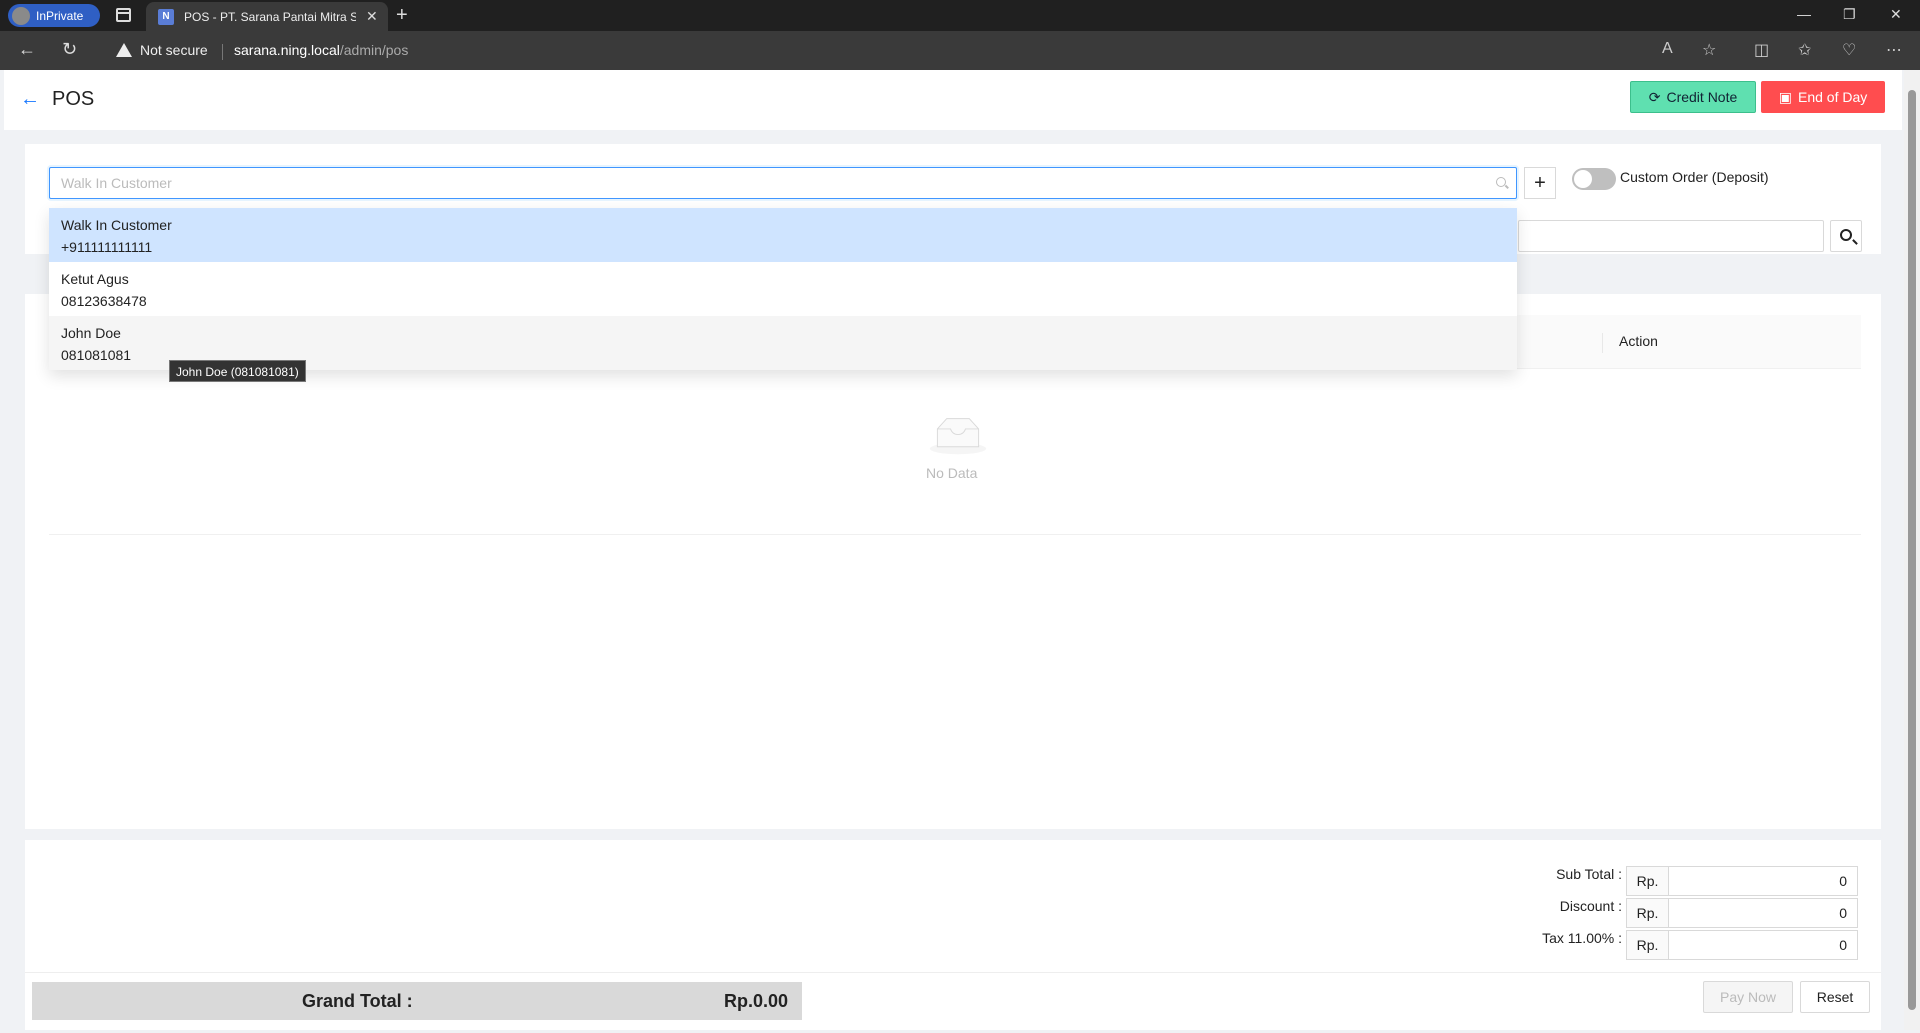  Describe the element at coordinates (222, 52) in the screenshot. I see `addressbar-divider` at that location.